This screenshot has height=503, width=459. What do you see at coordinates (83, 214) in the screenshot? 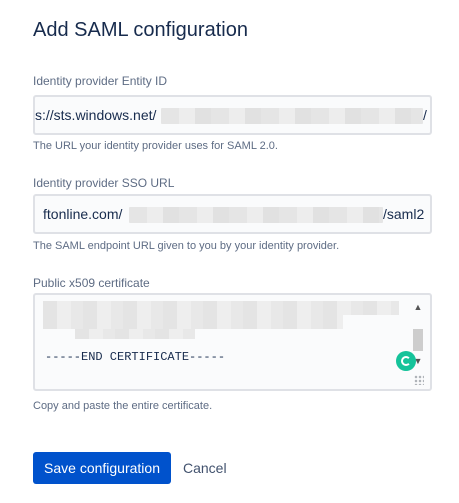
I see `sso-url-value-prefix: ftonline.com/` at bounding box center [83, 214].